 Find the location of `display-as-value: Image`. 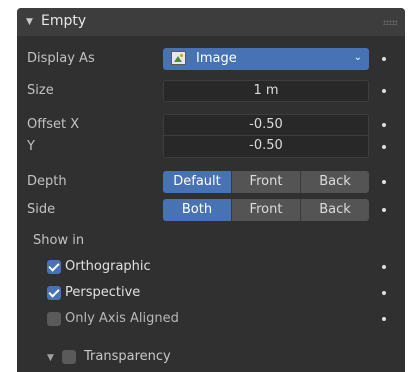

display-as-value: Image is located at coordinates (216, 58).